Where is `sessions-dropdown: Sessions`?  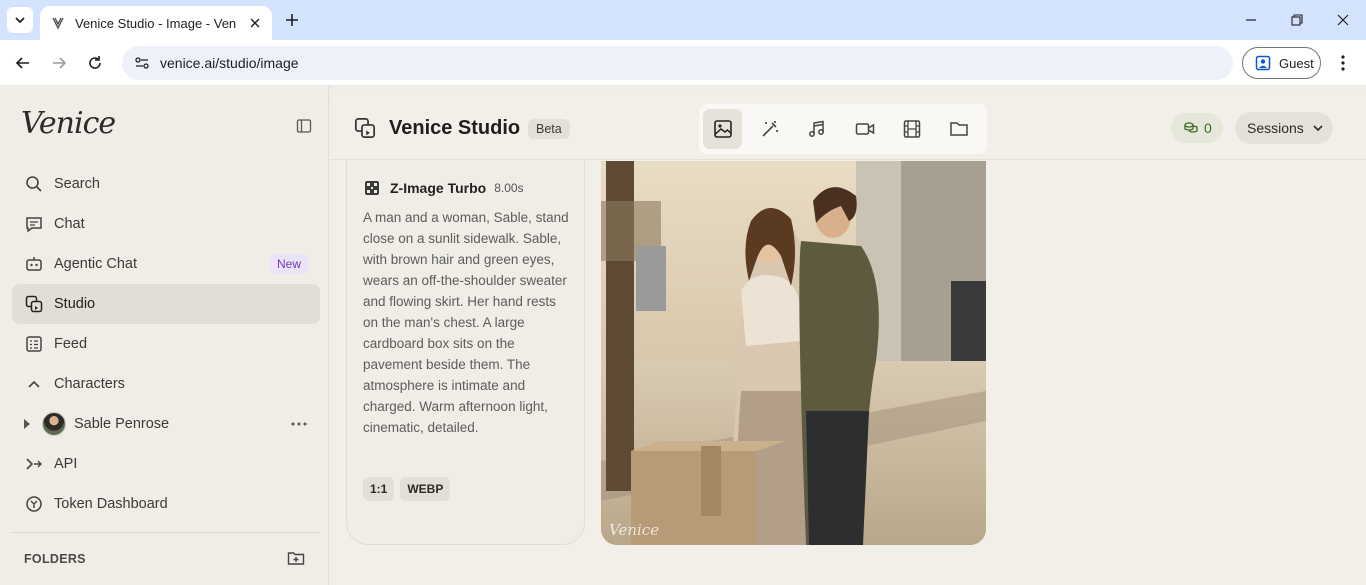 sessions-dropdown: Sessions is located at coordinates (1284, 128).